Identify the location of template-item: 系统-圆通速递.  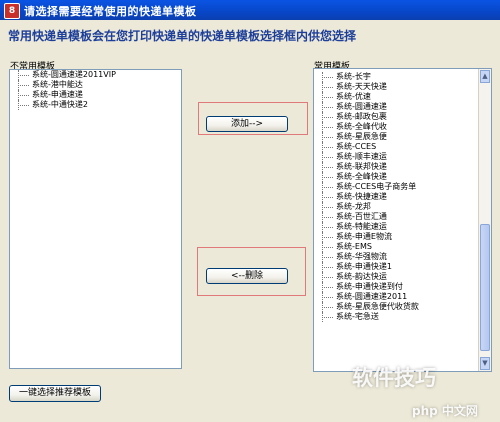
(402, 107).